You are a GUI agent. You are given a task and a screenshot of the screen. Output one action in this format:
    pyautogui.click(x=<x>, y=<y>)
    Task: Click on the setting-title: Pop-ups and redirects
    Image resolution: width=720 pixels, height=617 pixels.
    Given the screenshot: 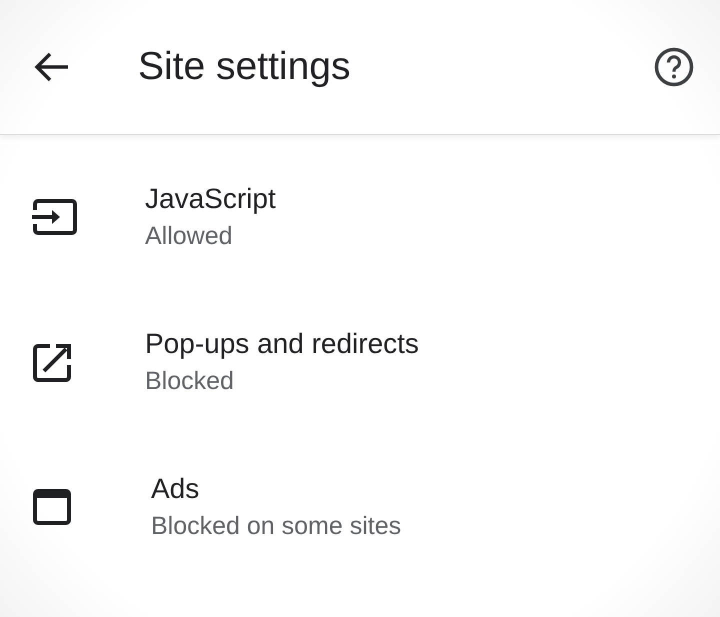 What is the action you would take?
    pyautogui.click(x=282, y=344)
    